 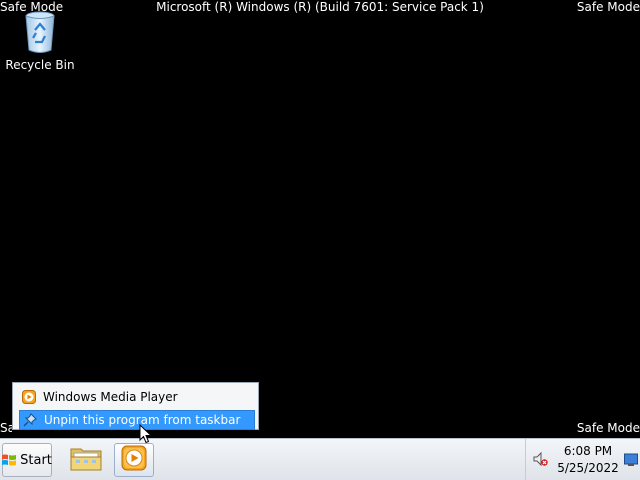 I want to click on clock-date: 5/25/2022, so click(x=588, y=468).